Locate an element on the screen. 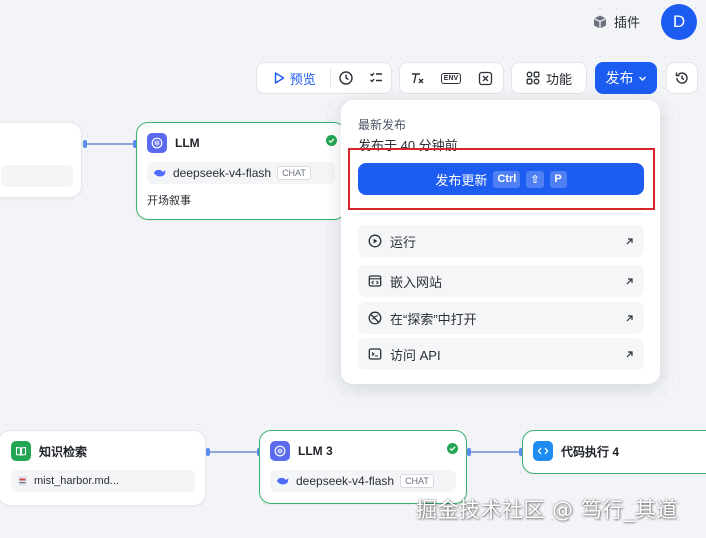  publish-label: 发布 is located at coordinates (619, 78).